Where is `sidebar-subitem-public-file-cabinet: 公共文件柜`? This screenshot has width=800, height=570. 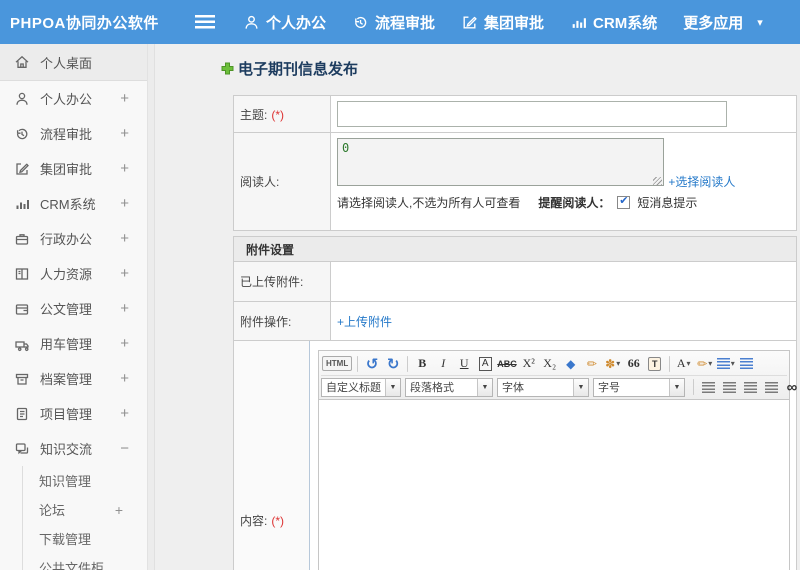 sidebar-subitem-public-file-cabinet: 公共文件柜 is located at coordinates (85, 561).